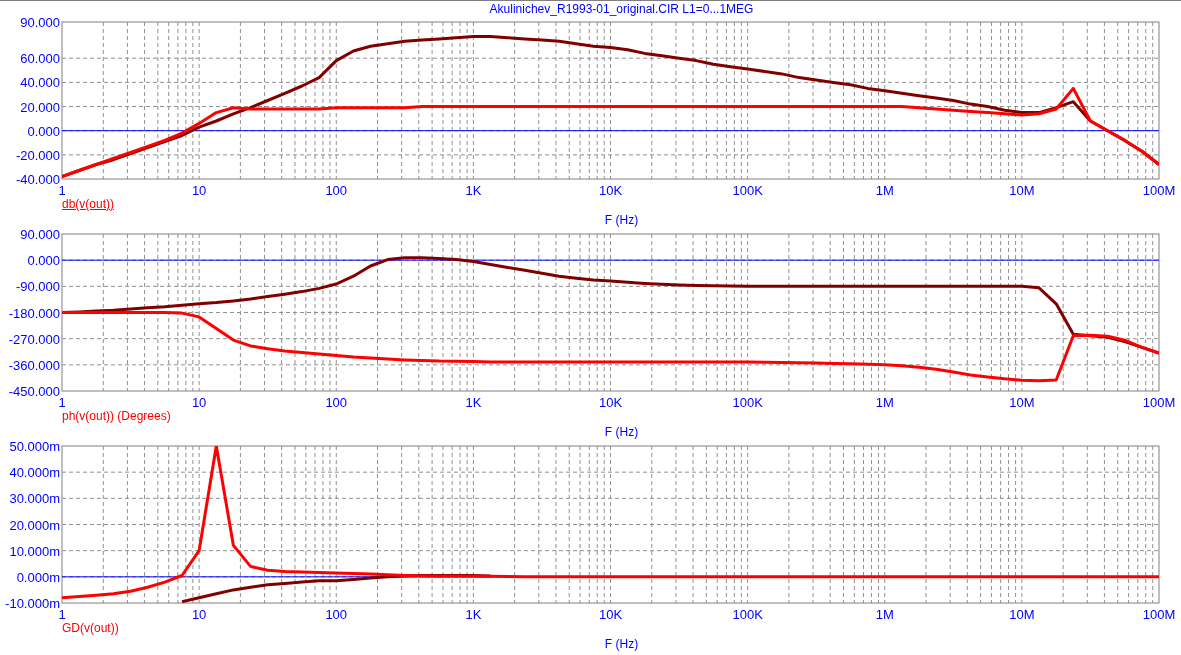 Image resolution: width=1181 pixels, height=655 pixels. What do you see at coordinates (40, 107) in the screenshot?
I see `axis-tick-label: 20.000` at bounding box center [40, 107].